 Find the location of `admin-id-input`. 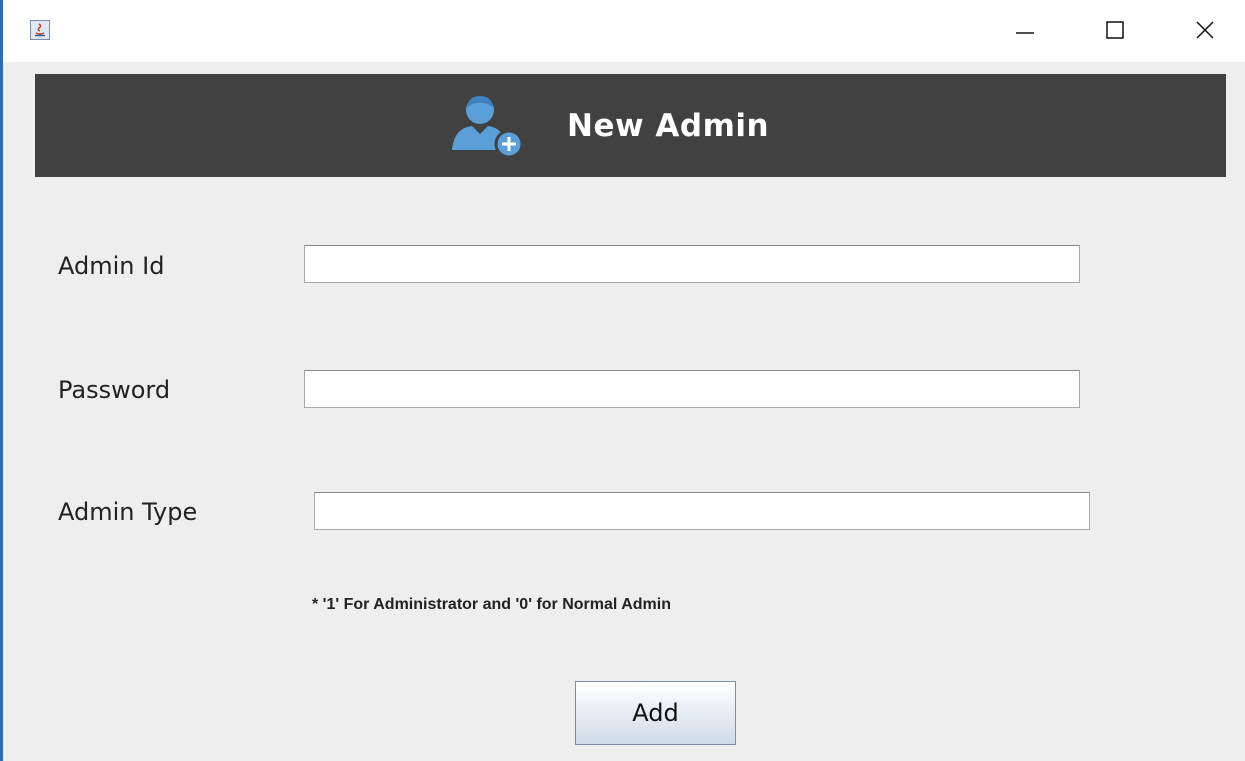

admin-id-input is located at coordinates (692, 264).